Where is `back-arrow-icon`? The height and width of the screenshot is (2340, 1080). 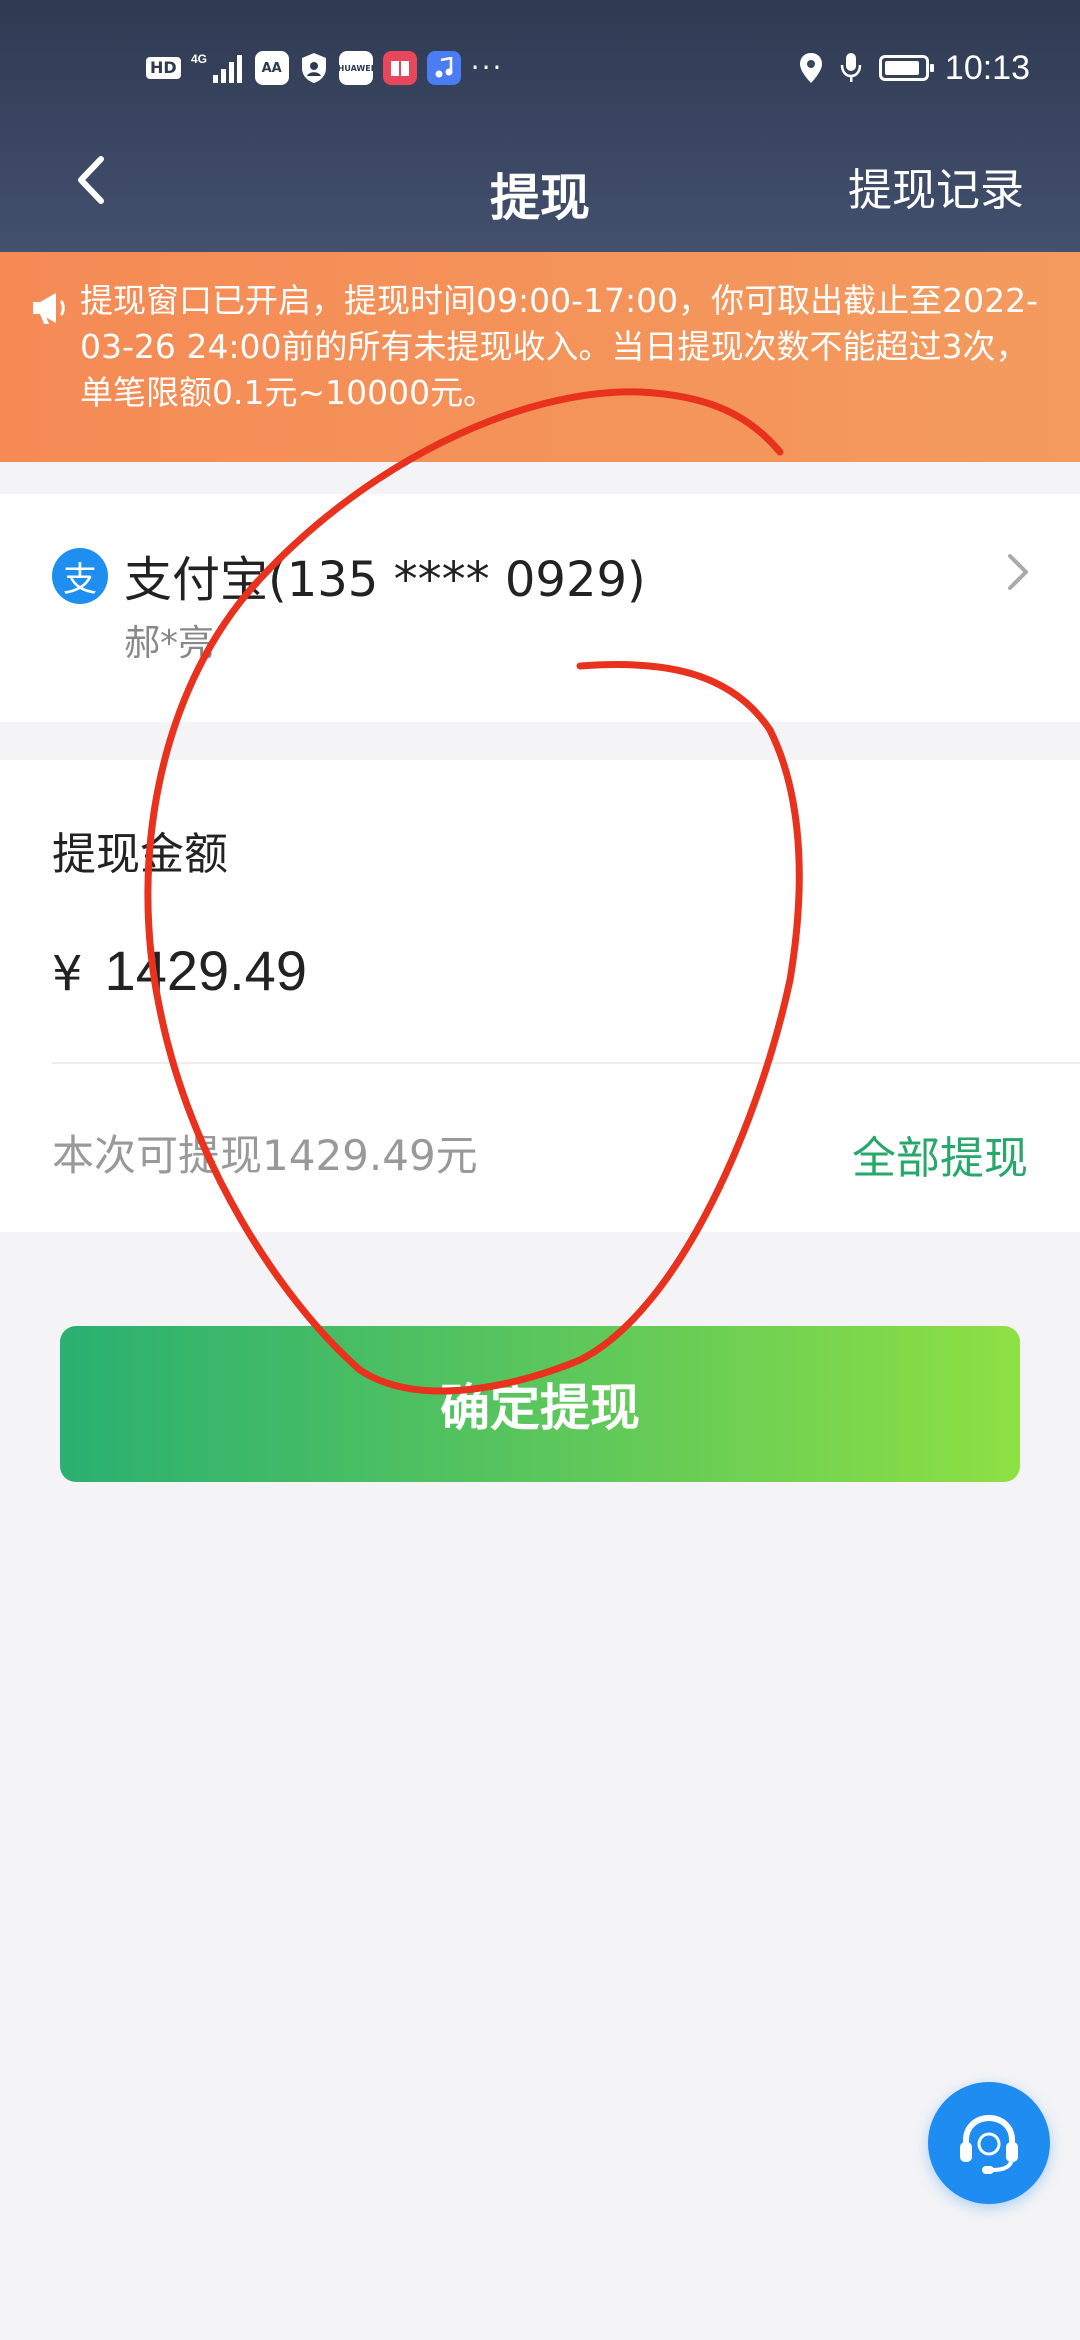
back-arrow-icon is located at coordinates (91, 180).